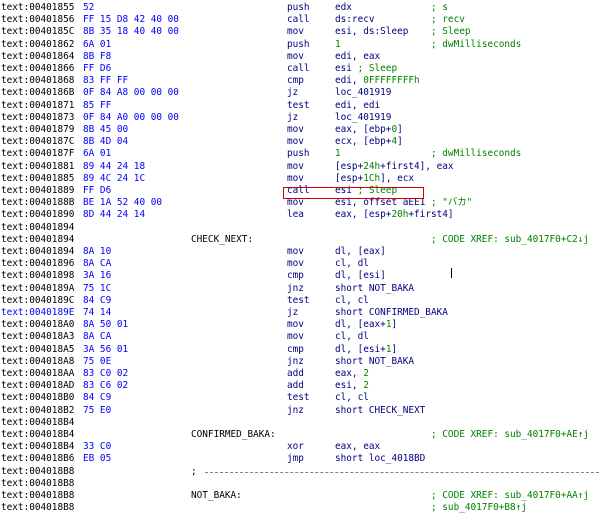  What do you see at coordinates (300, 130) in the screenshot?
I see `listing-line: text:00401879 8B 45 00 mov eax, [ebp+0]` at bounding box center [300, 130].